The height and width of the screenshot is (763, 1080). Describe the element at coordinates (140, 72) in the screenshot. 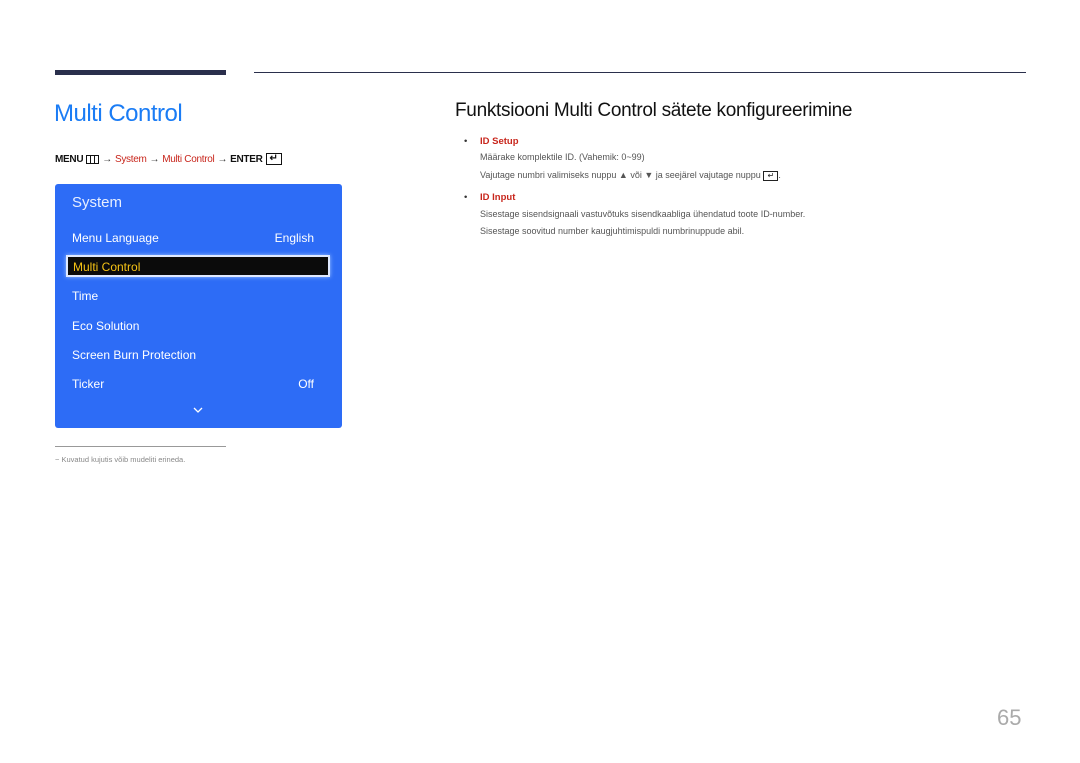

I see `header-accent-bar` at that location.